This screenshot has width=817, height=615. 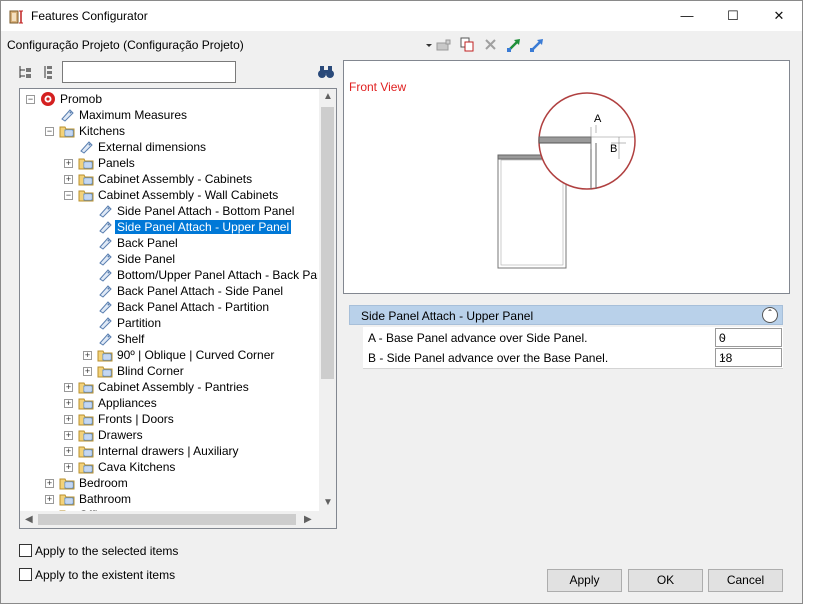 What do you see at coordinates (169, 259) in the screenshot?
I see `tree-item: Side Panel` at bounding box center [169, 259].